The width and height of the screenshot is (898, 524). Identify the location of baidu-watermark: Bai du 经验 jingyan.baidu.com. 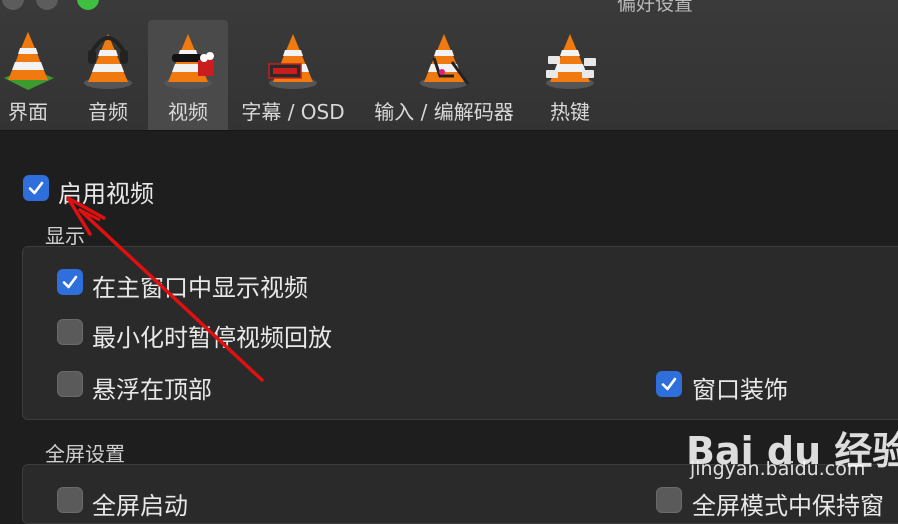
(792, 450).